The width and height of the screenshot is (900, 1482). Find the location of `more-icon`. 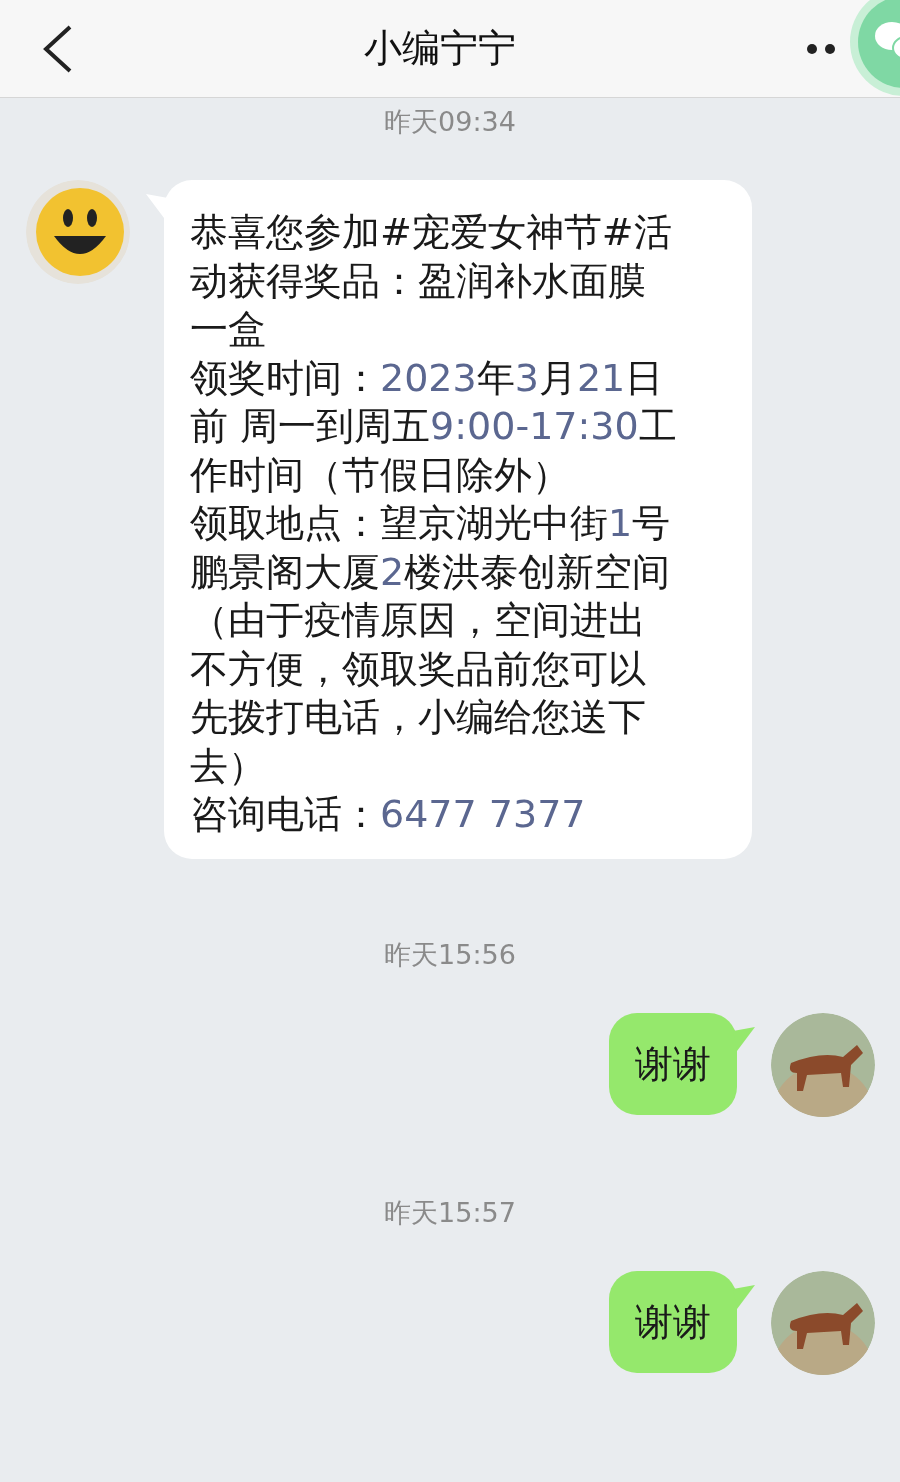

more-icon is located at coordinates (821, 48).